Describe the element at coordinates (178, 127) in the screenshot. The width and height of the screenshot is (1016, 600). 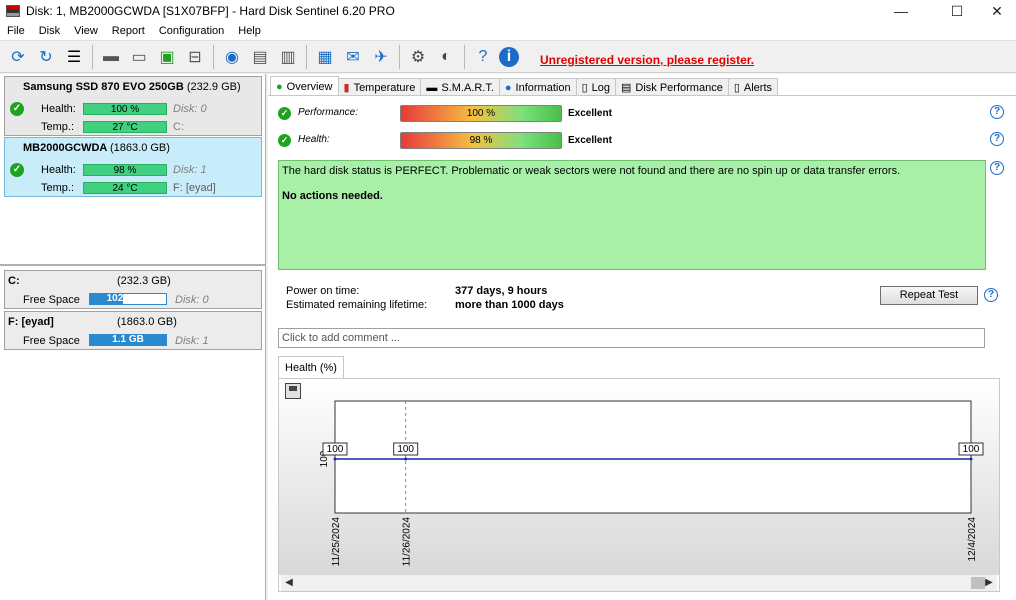
I see `drive-letter: C:` at that location.